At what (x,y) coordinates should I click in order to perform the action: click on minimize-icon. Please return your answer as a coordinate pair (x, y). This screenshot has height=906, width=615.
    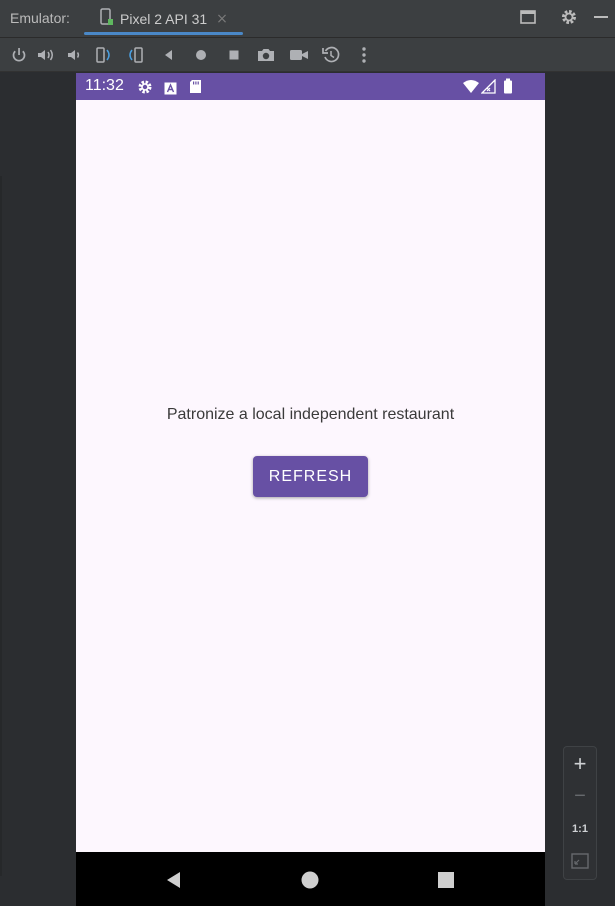
    Looking at the image, I should click on (601, 17).